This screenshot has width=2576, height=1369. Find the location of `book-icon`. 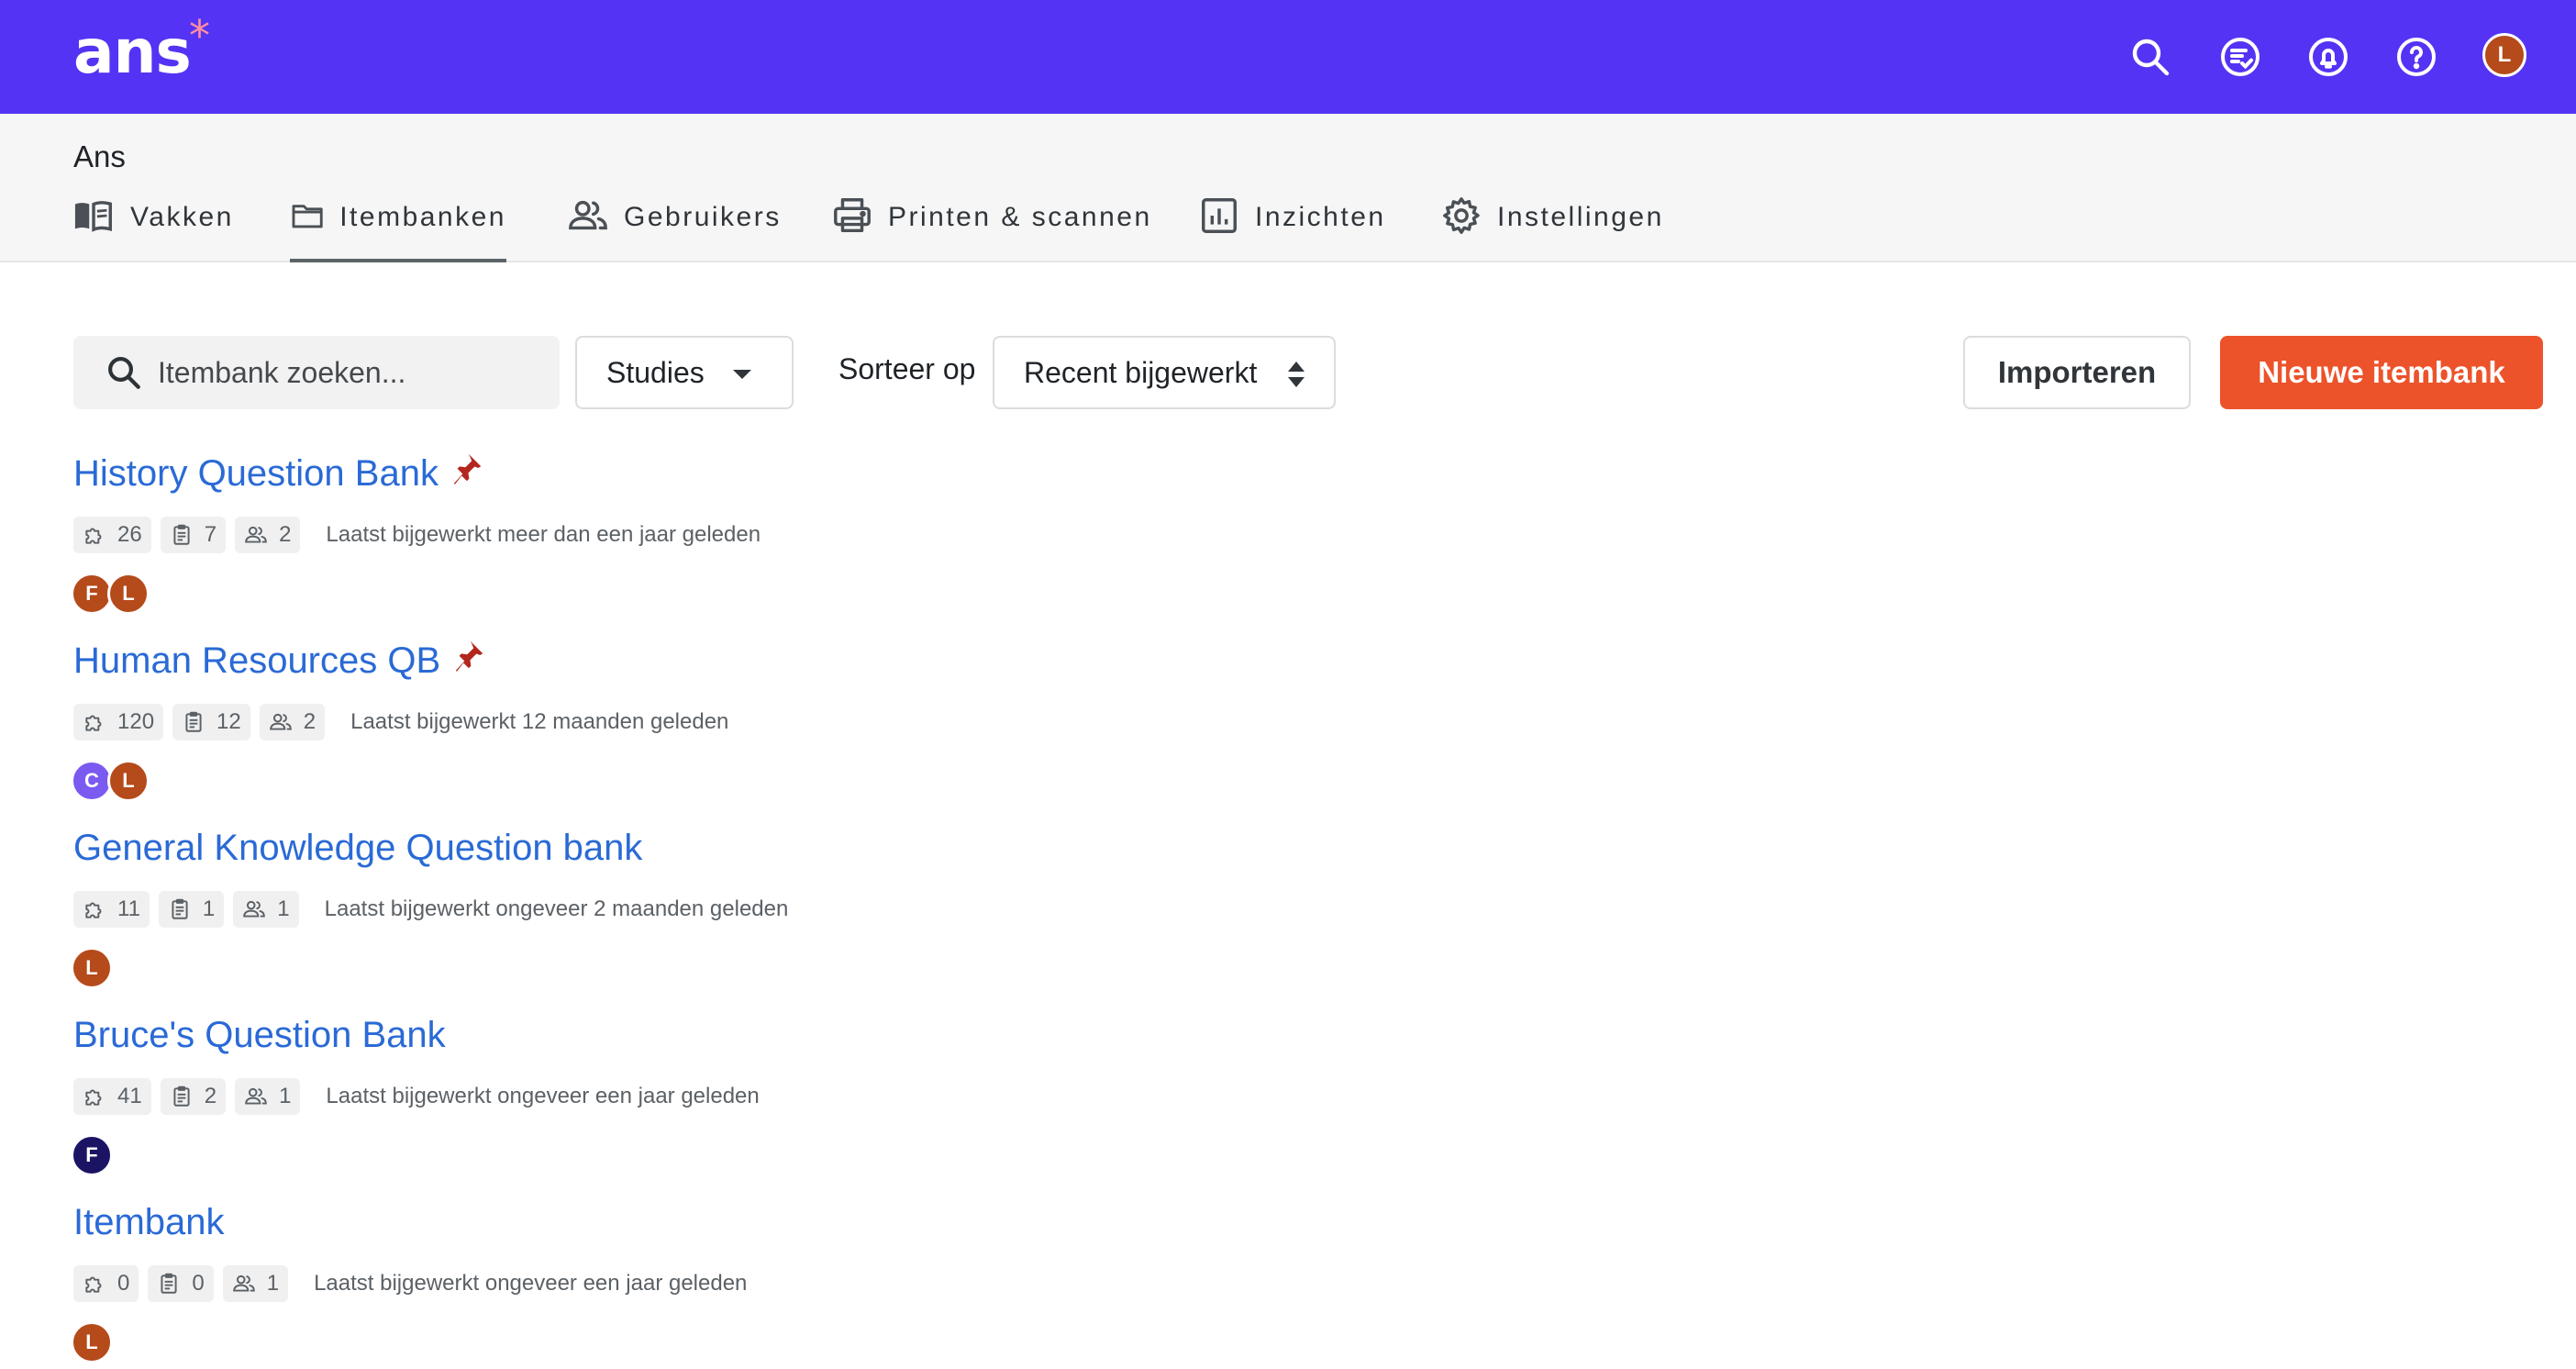

book-icon is located at coordinates (93, 216).